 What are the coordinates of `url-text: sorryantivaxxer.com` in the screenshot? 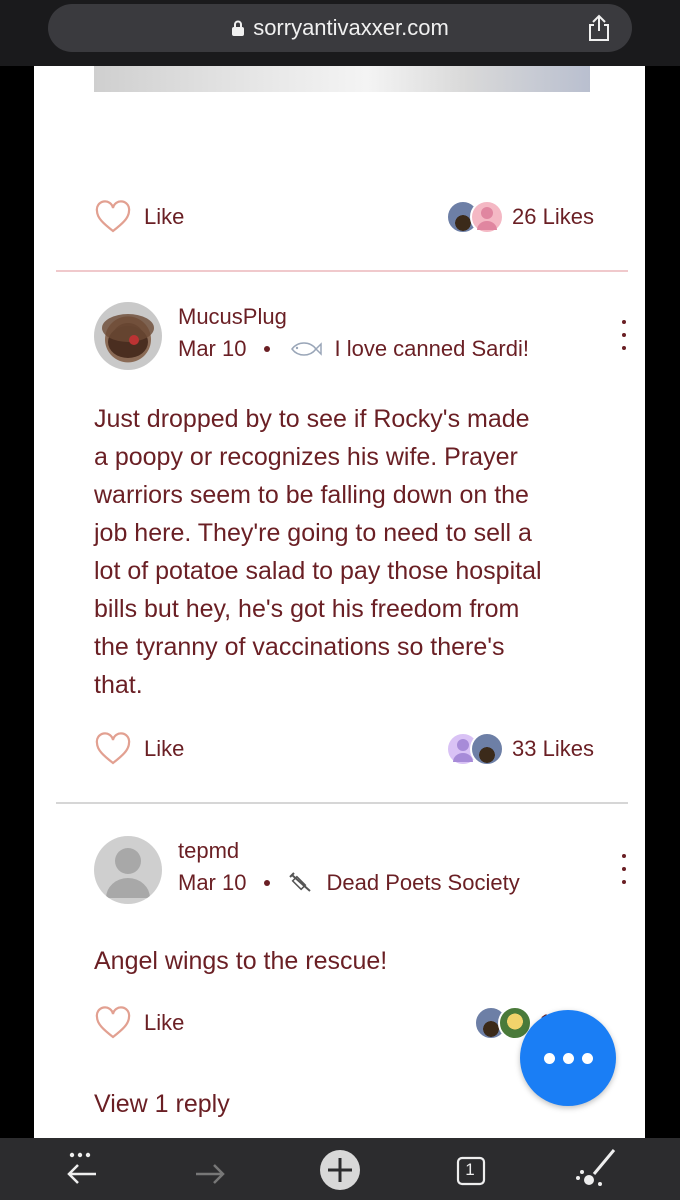 It's located at (351, 27).